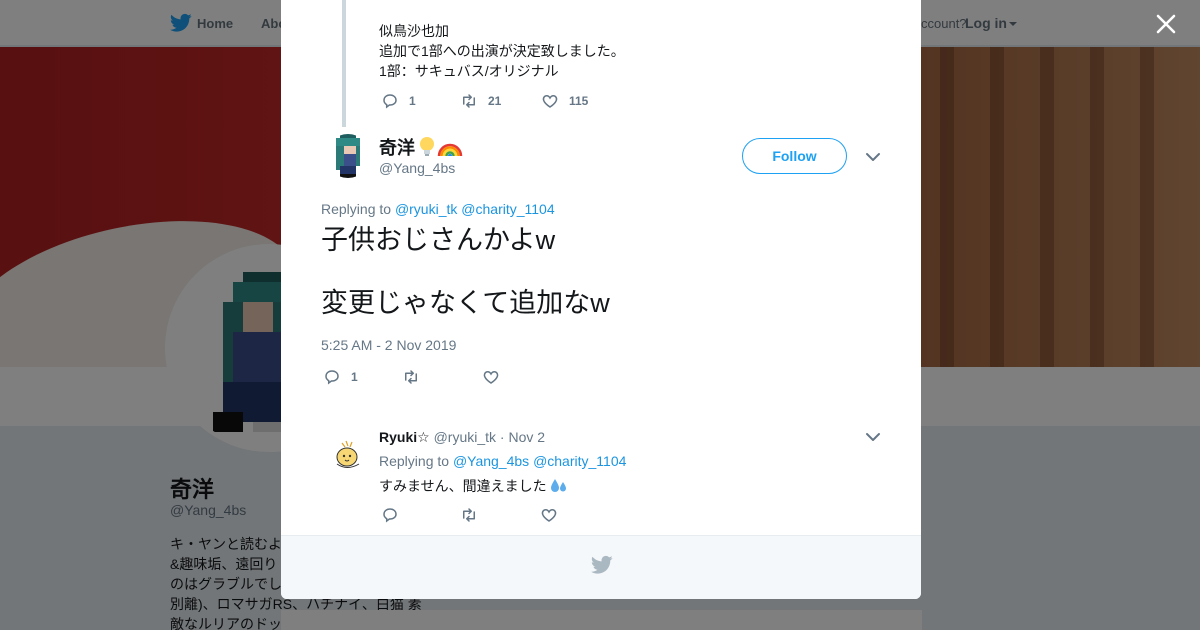 The height and width of the screenshot is (630, 1200). I want to click on tweet-retweet-button, so click(416, 377).